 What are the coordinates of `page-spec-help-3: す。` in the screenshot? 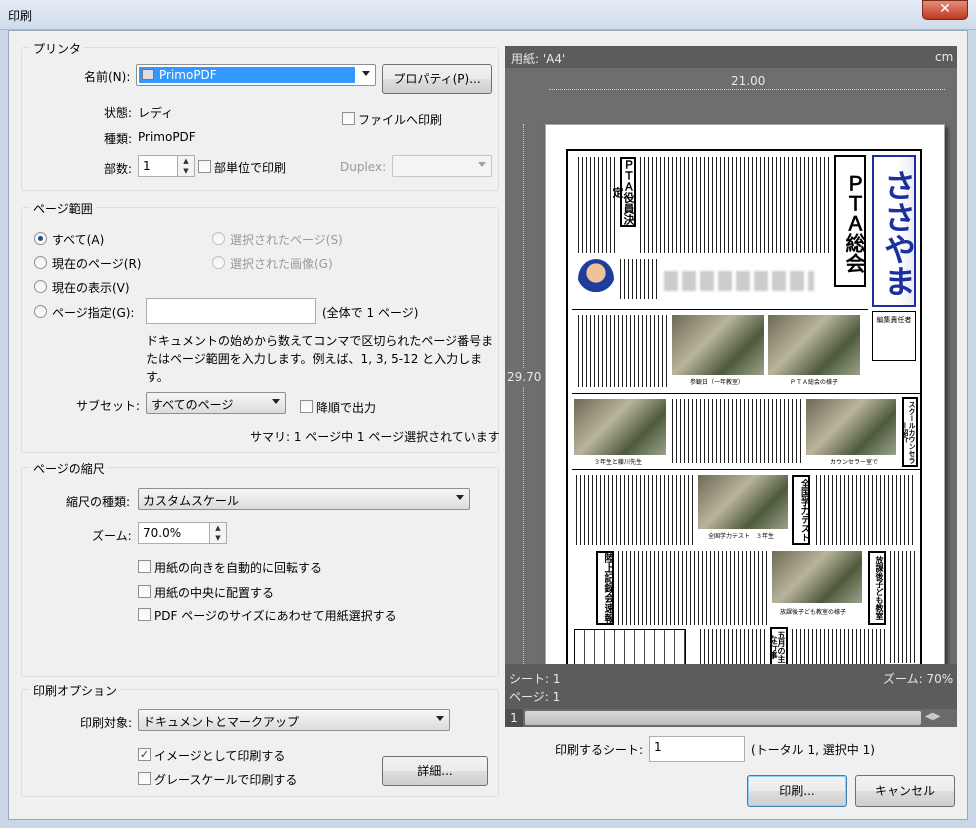 It's located at (157, 377).